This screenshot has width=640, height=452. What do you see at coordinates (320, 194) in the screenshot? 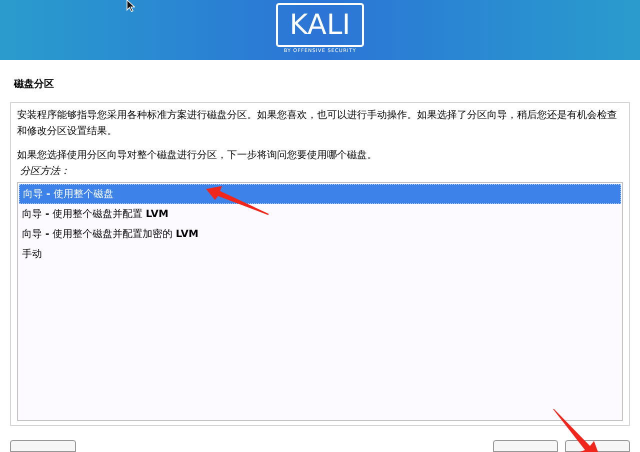
I see `list-option: 向导 - 使用整个磁盘` at bounding box center [320, 194].